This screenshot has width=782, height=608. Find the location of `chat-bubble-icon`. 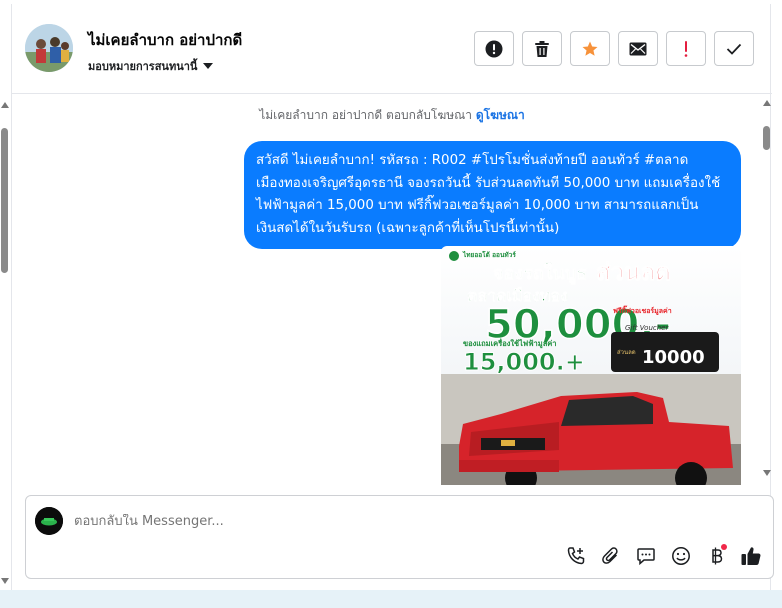

chat-bubble-icon is located at coordinates (646, 557).